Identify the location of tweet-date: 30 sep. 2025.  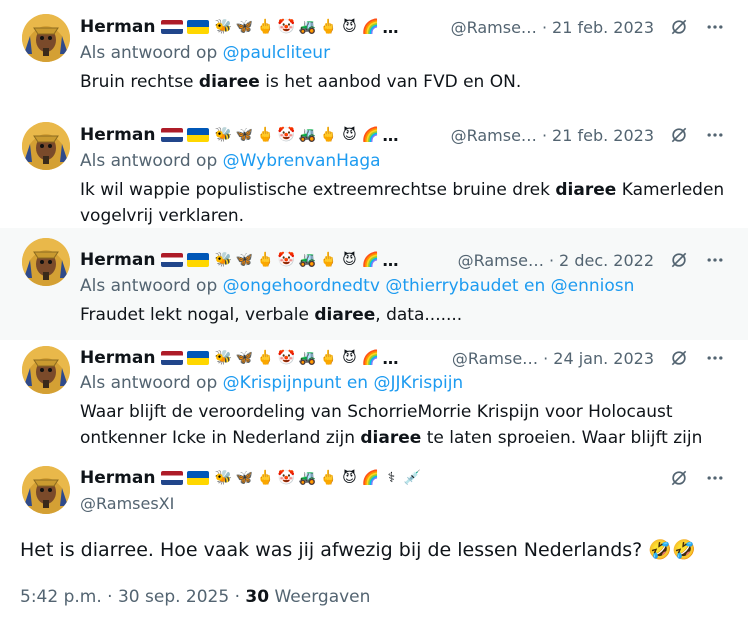
(173, 597).